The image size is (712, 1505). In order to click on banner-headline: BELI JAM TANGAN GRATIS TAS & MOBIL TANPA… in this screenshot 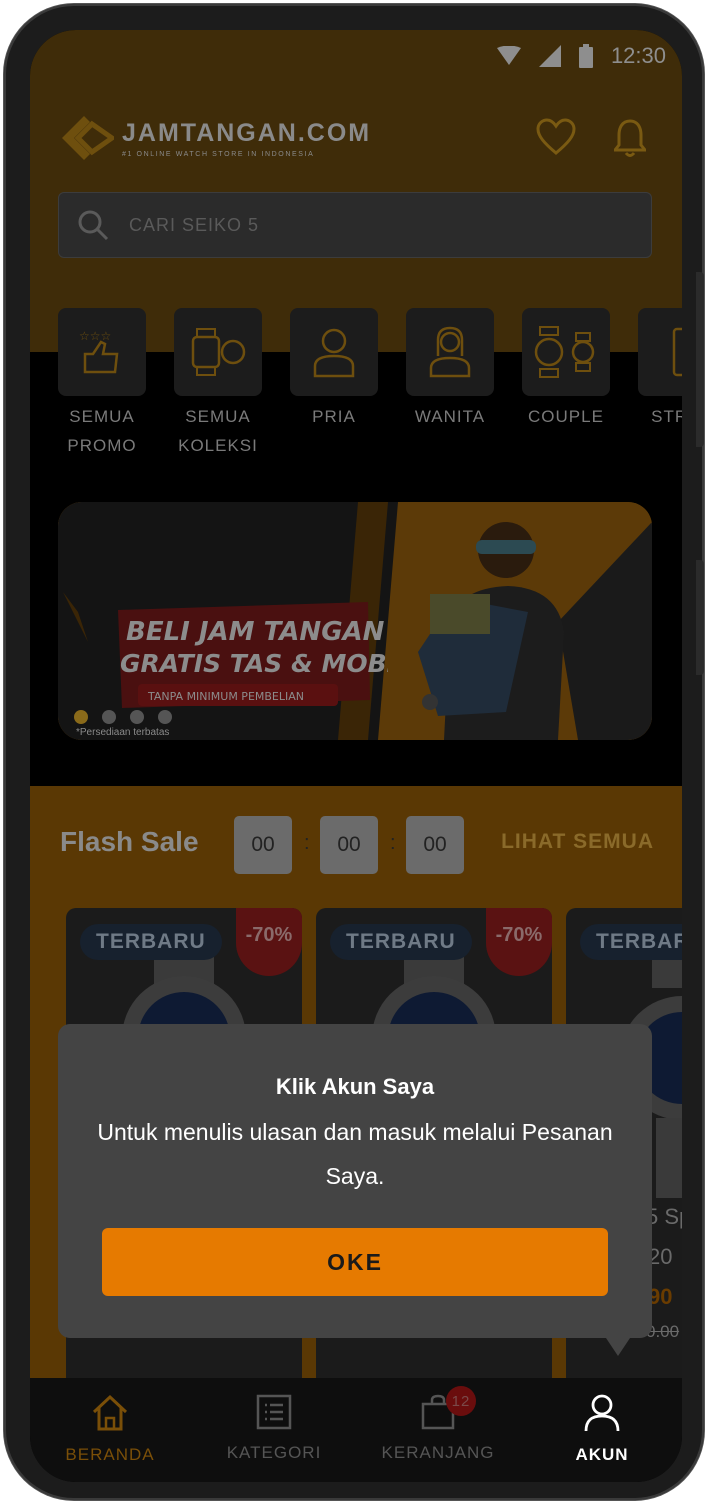, I will do `click(253, 655)`.